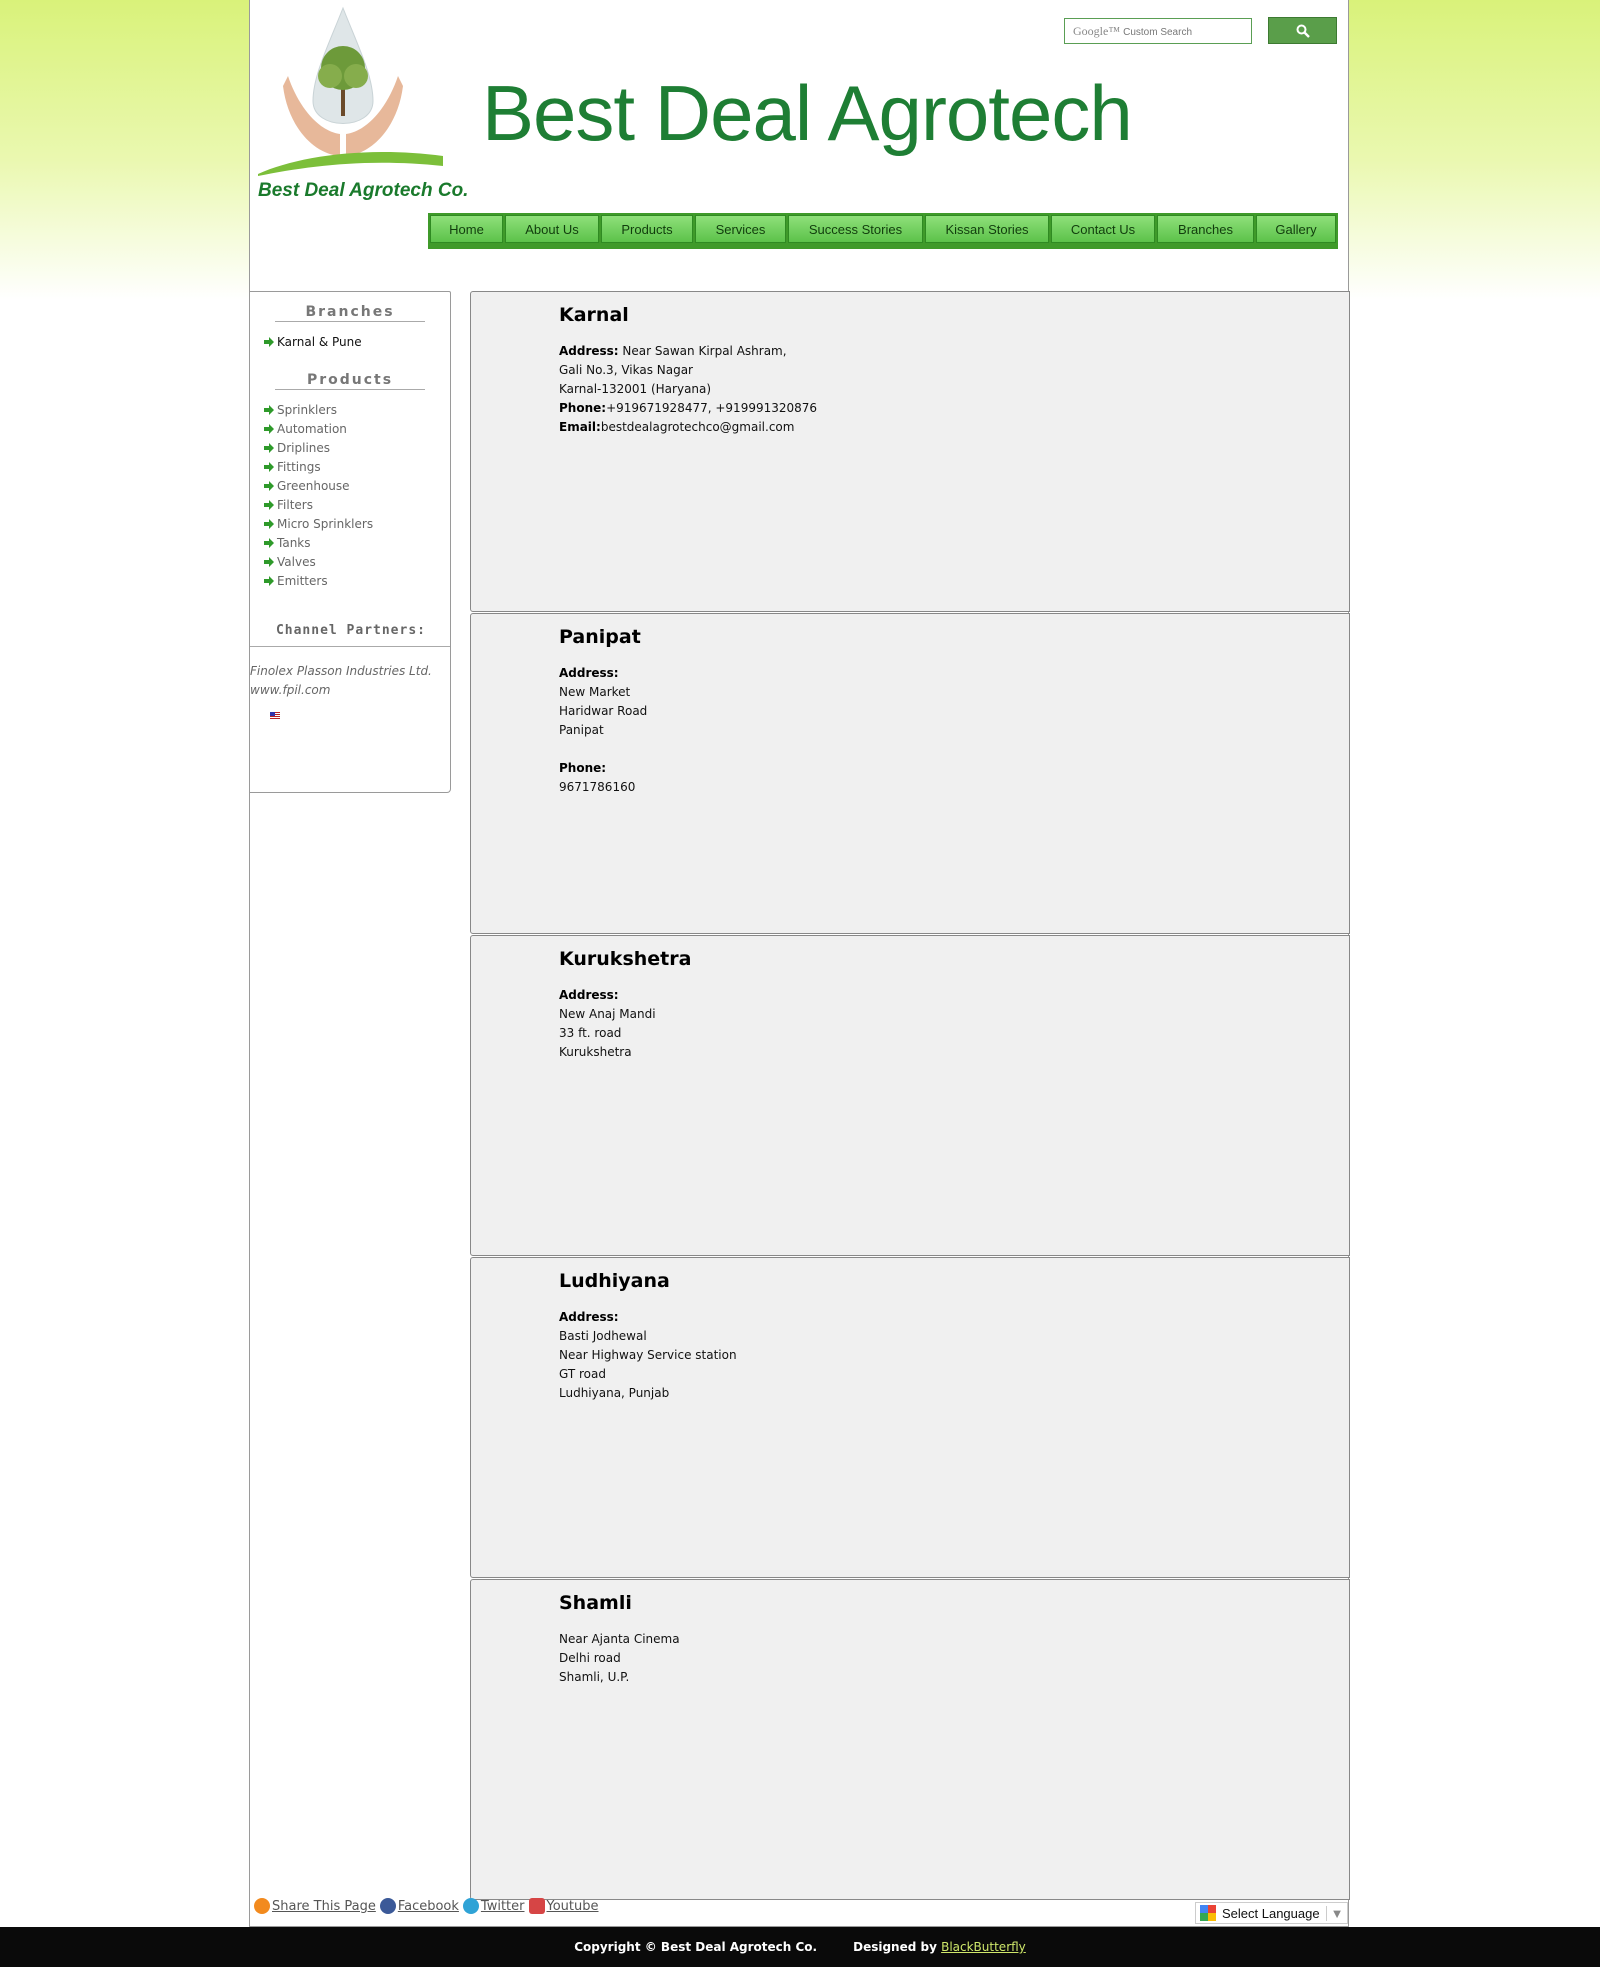  I want to click on sidebar-item-label: Tanks, so click(294, 542).